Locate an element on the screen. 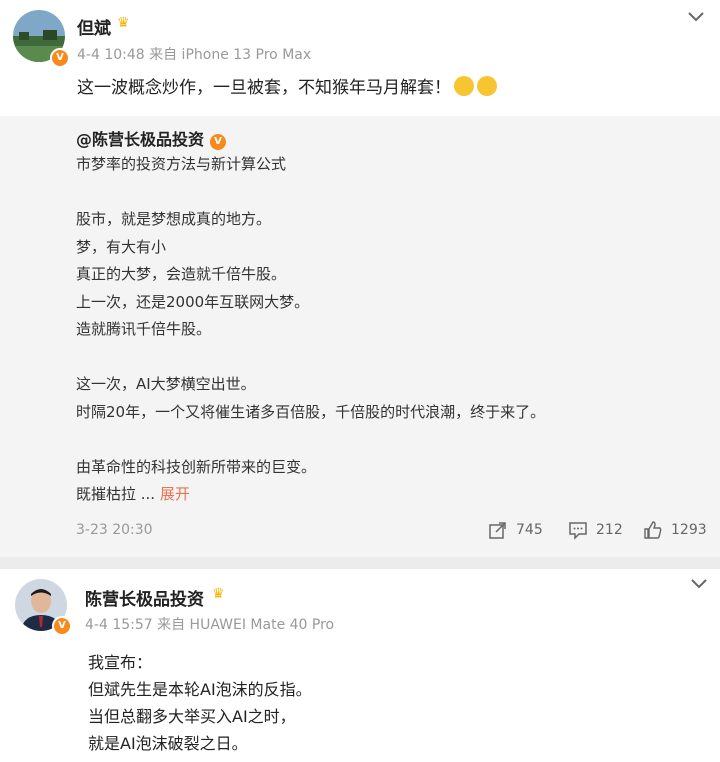 This screenshot has height=762, width=720. repost-line: 上一次，还是2000年互联网大梦。 is located at coordinates (193, 301).